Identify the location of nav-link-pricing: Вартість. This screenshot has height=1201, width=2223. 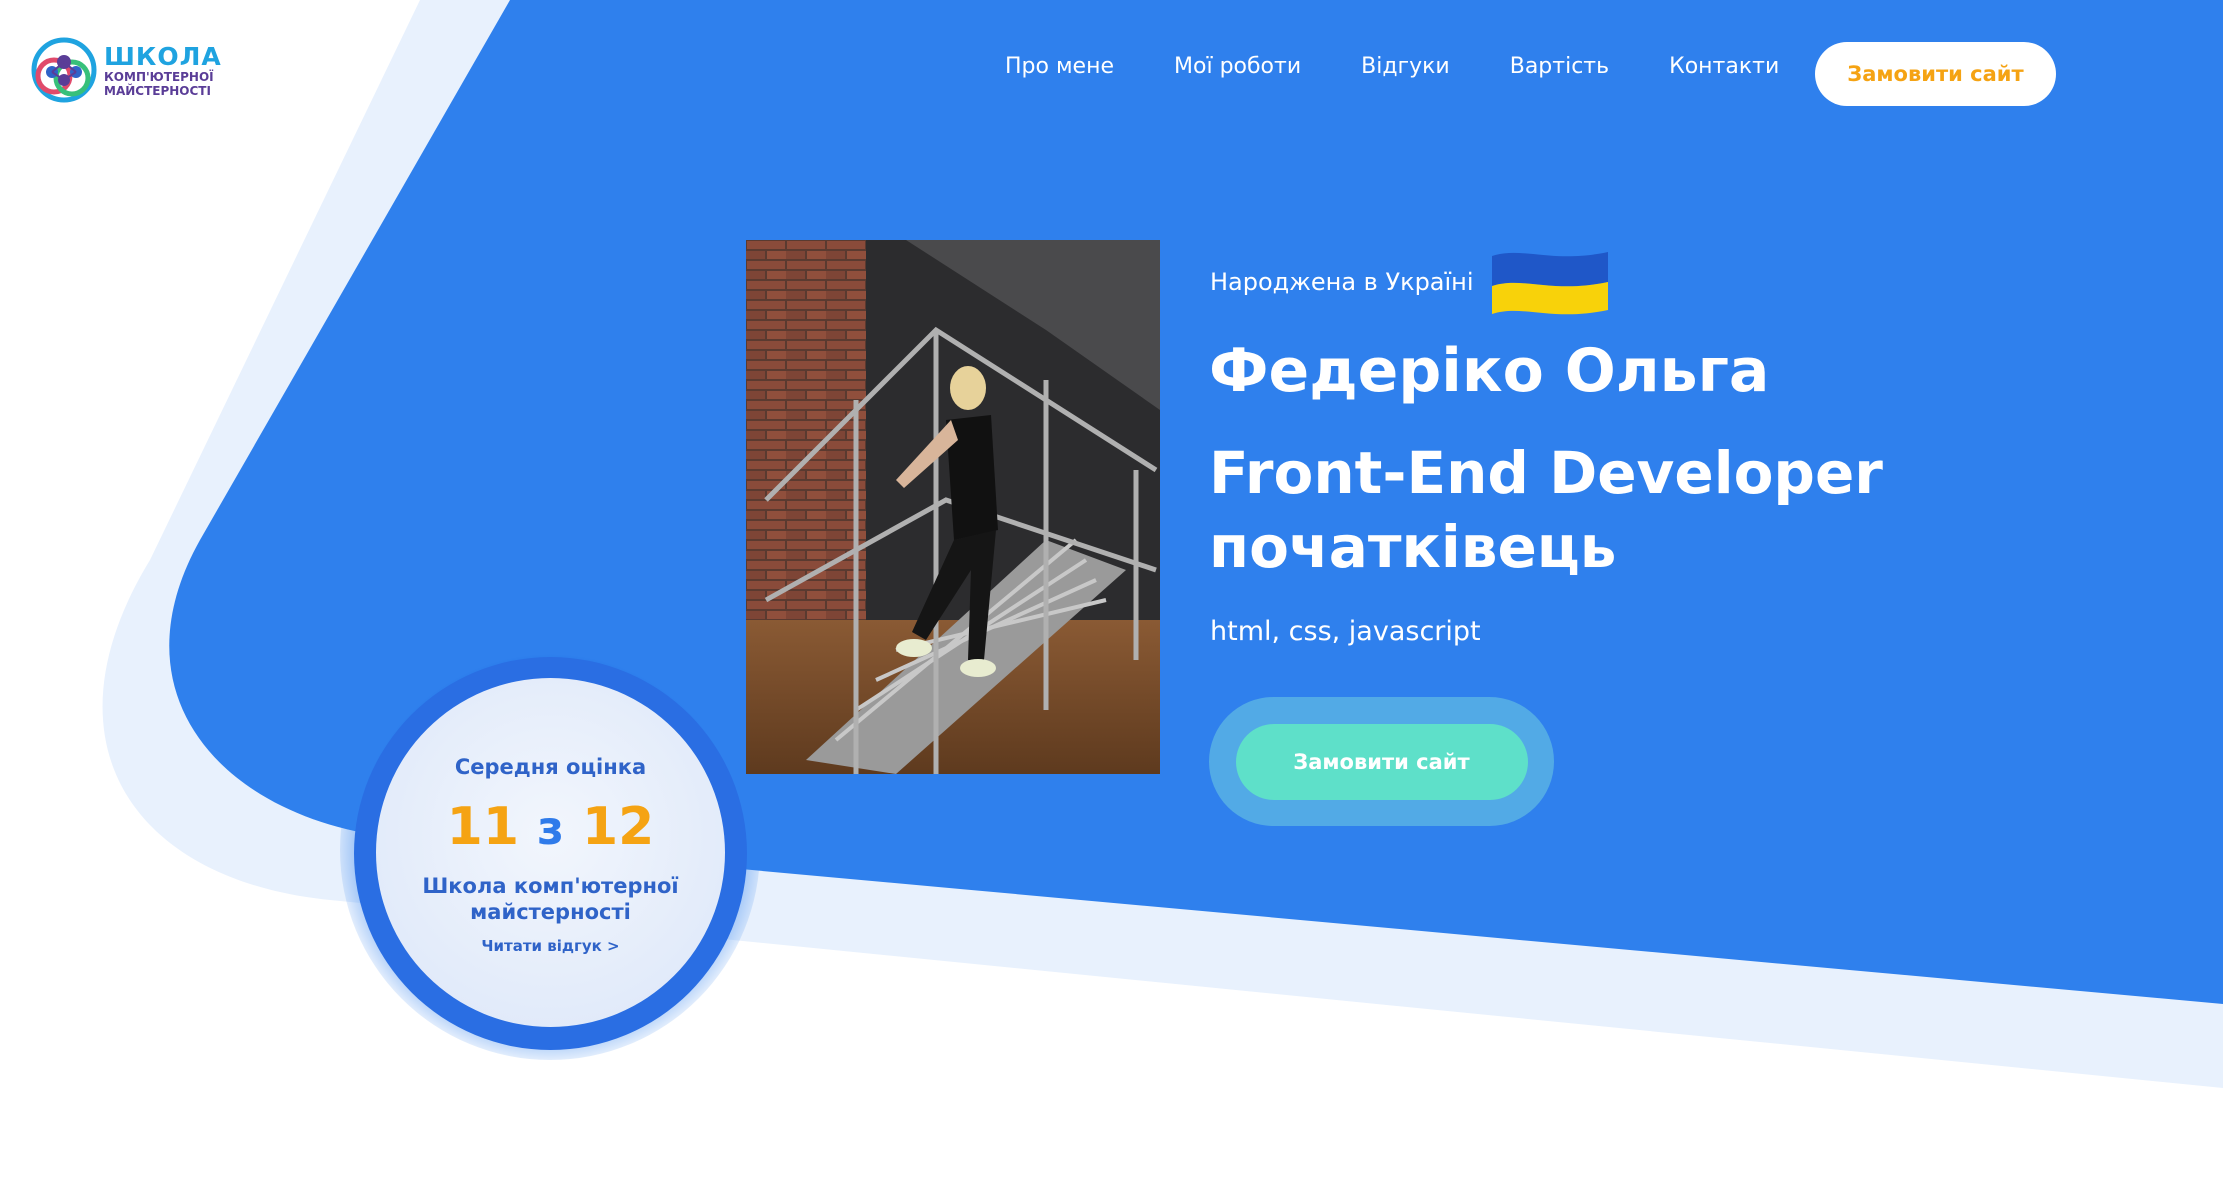
(1559, 66).